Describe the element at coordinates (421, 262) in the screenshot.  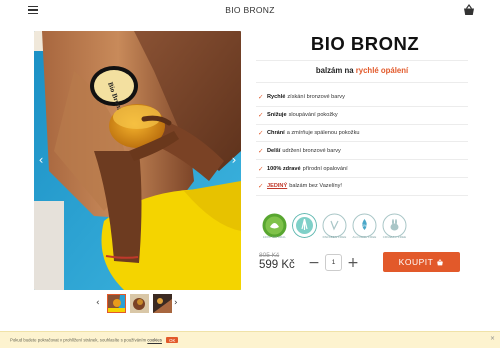
I see `buy-button: KOUPIT` at that location.